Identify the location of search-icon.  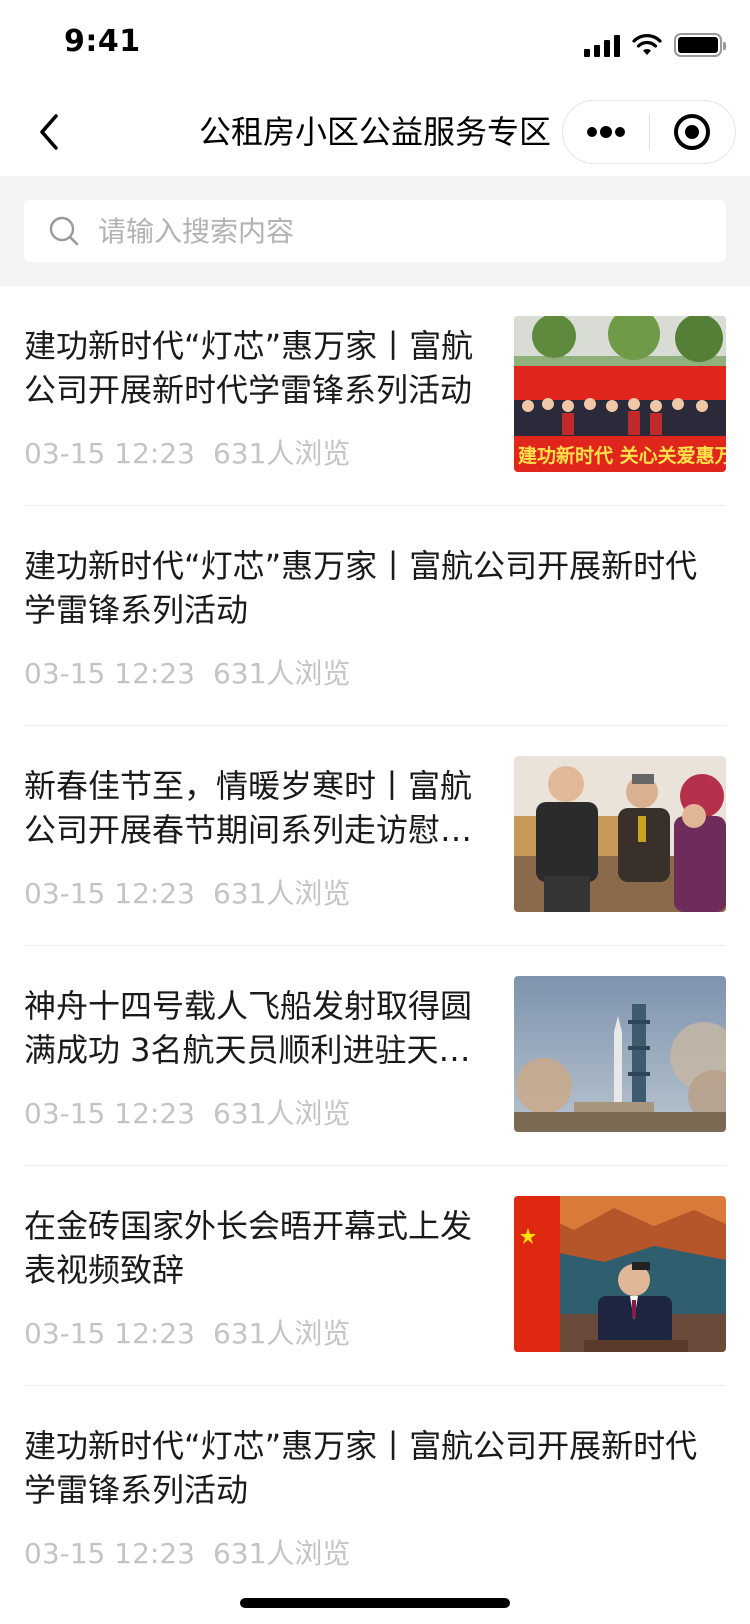
(64, 231).